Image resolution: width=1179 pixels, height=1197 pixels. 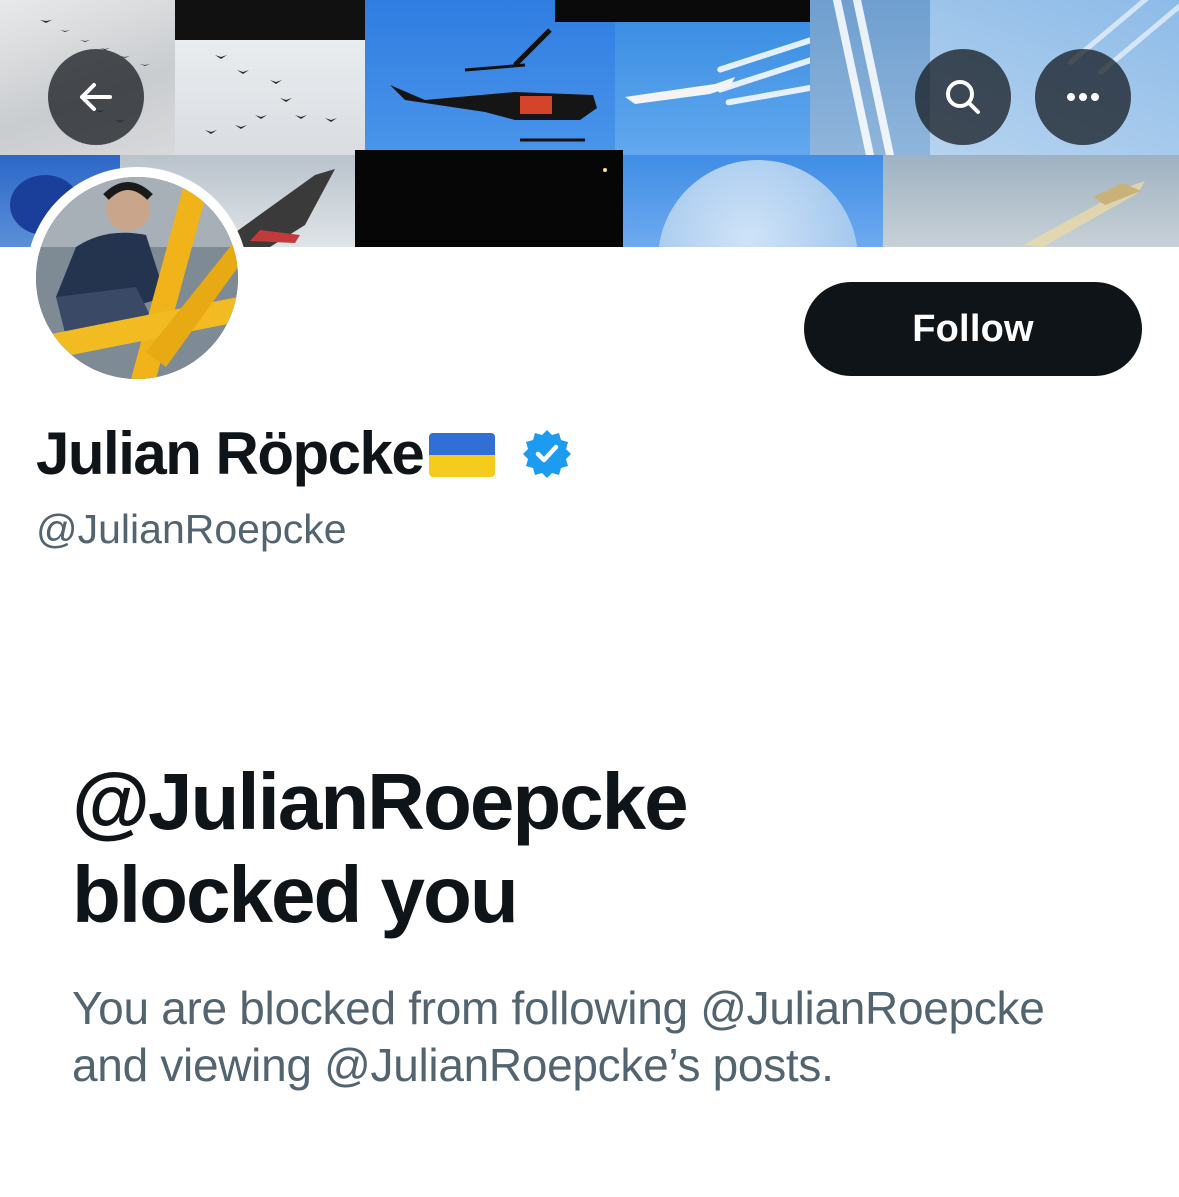 I want to click on banner-tile-moon-blue, so click(x=753, y=201).